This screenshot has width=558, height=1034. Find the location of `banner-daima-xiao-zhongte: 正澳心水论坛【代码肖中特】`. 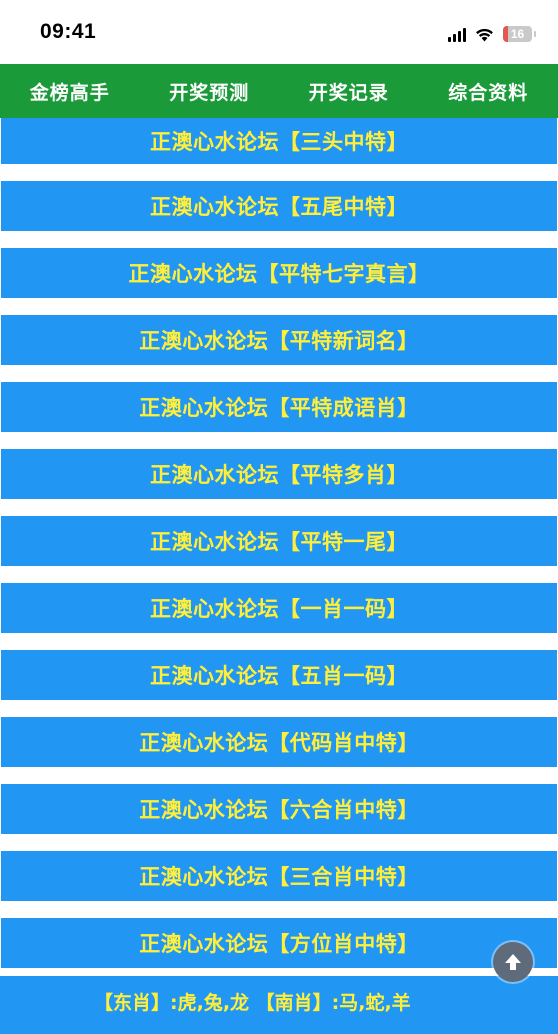

banner-daima-xiao-zhongte: 正澳心水论坛【代码肖中特】 is located at coordinates (279, 742).